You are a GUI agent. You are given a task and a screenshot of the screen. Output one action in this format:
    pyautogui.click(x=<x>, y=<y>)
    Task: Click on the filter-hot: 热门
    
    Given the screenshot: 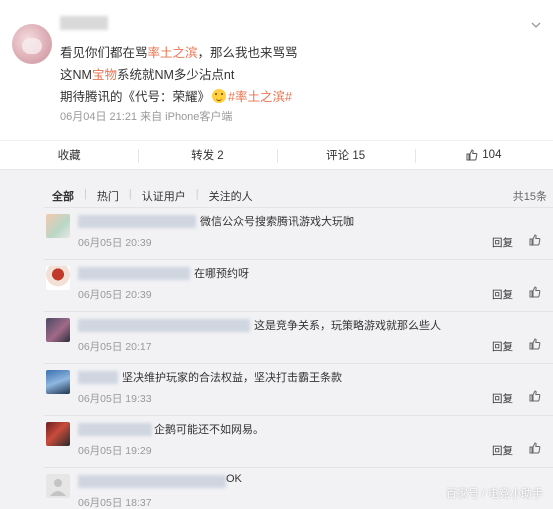 What is the action you would take?
    pyautogui.click(x=108, y=196)
    